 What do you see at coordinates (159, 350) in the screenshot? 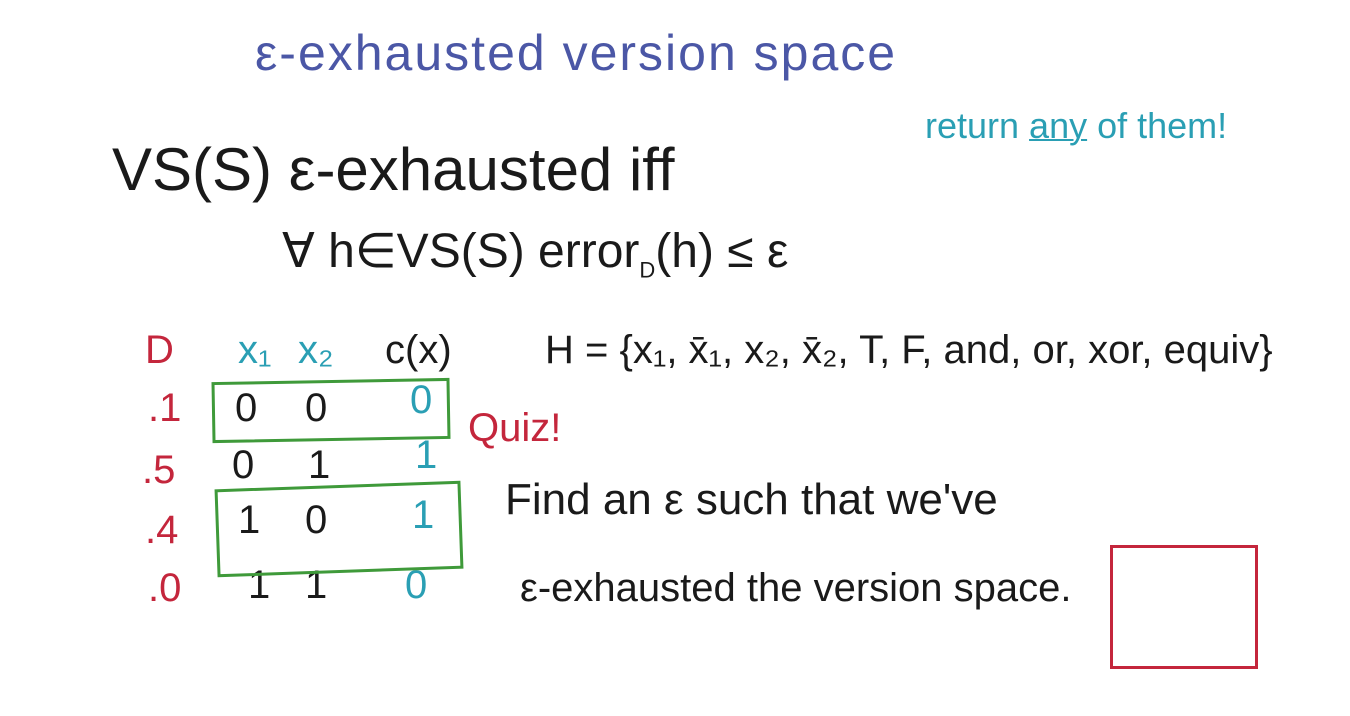
I see `header-d: D` at bounding box center [159, 350].